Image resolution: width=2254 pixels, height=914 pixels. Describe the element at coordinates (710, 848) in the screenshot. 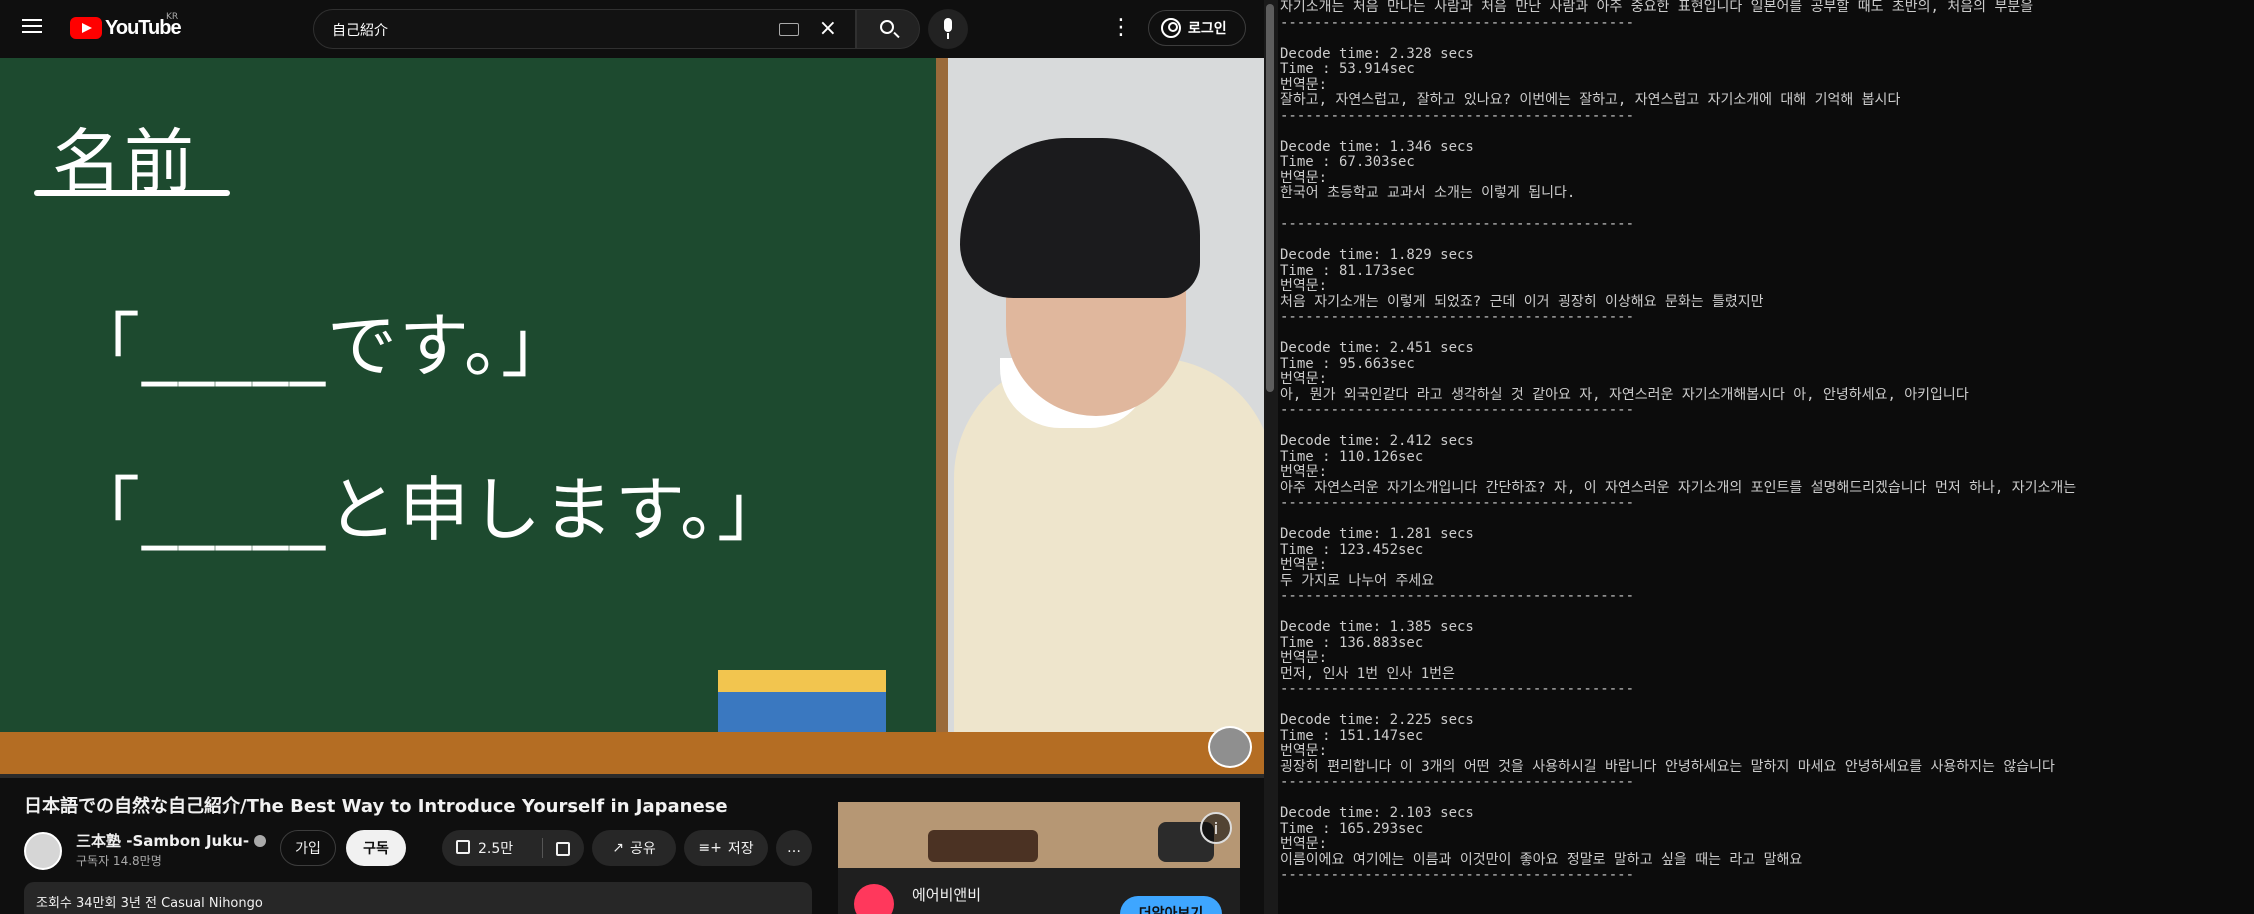

I see `playlist-add-icon: ≡+` at that location.